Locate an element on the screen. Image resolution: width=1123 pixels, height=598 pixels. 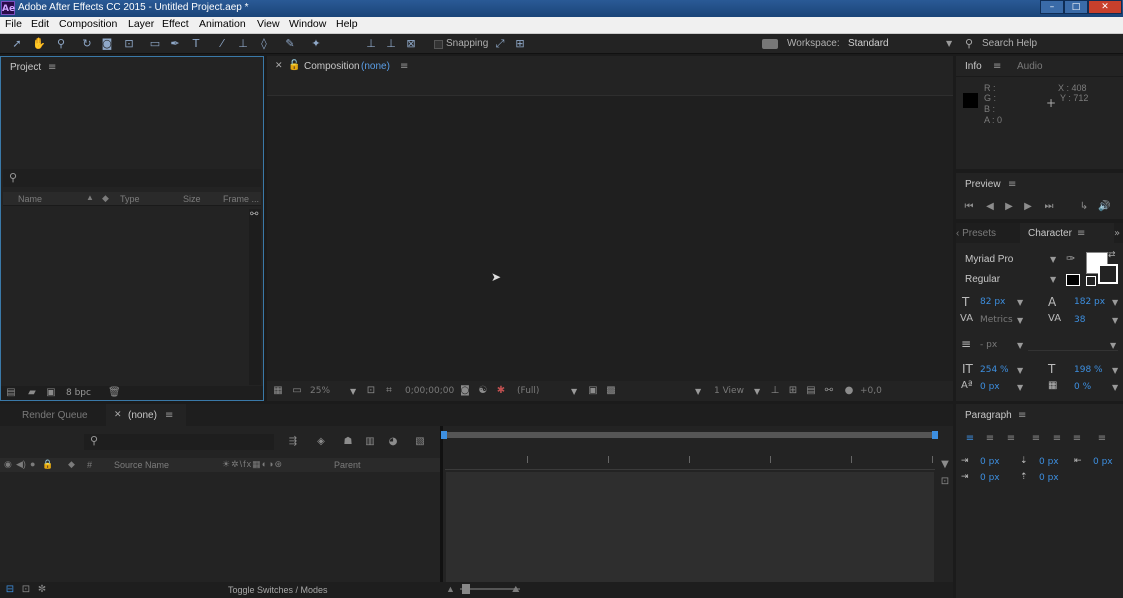
exposure-reset-icon: ● is located at coordinates (849, 391).